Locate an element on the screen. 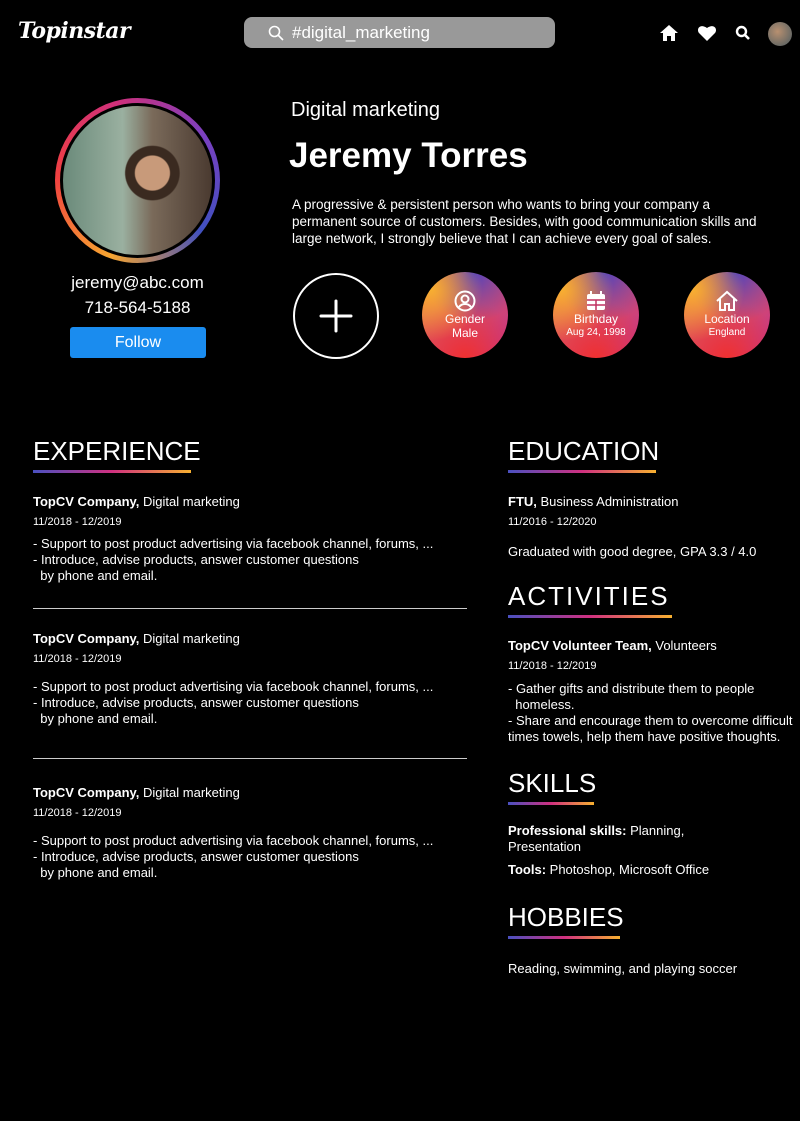  value: Photoshop, Microsoft Office is located at coordinates (628, 869).